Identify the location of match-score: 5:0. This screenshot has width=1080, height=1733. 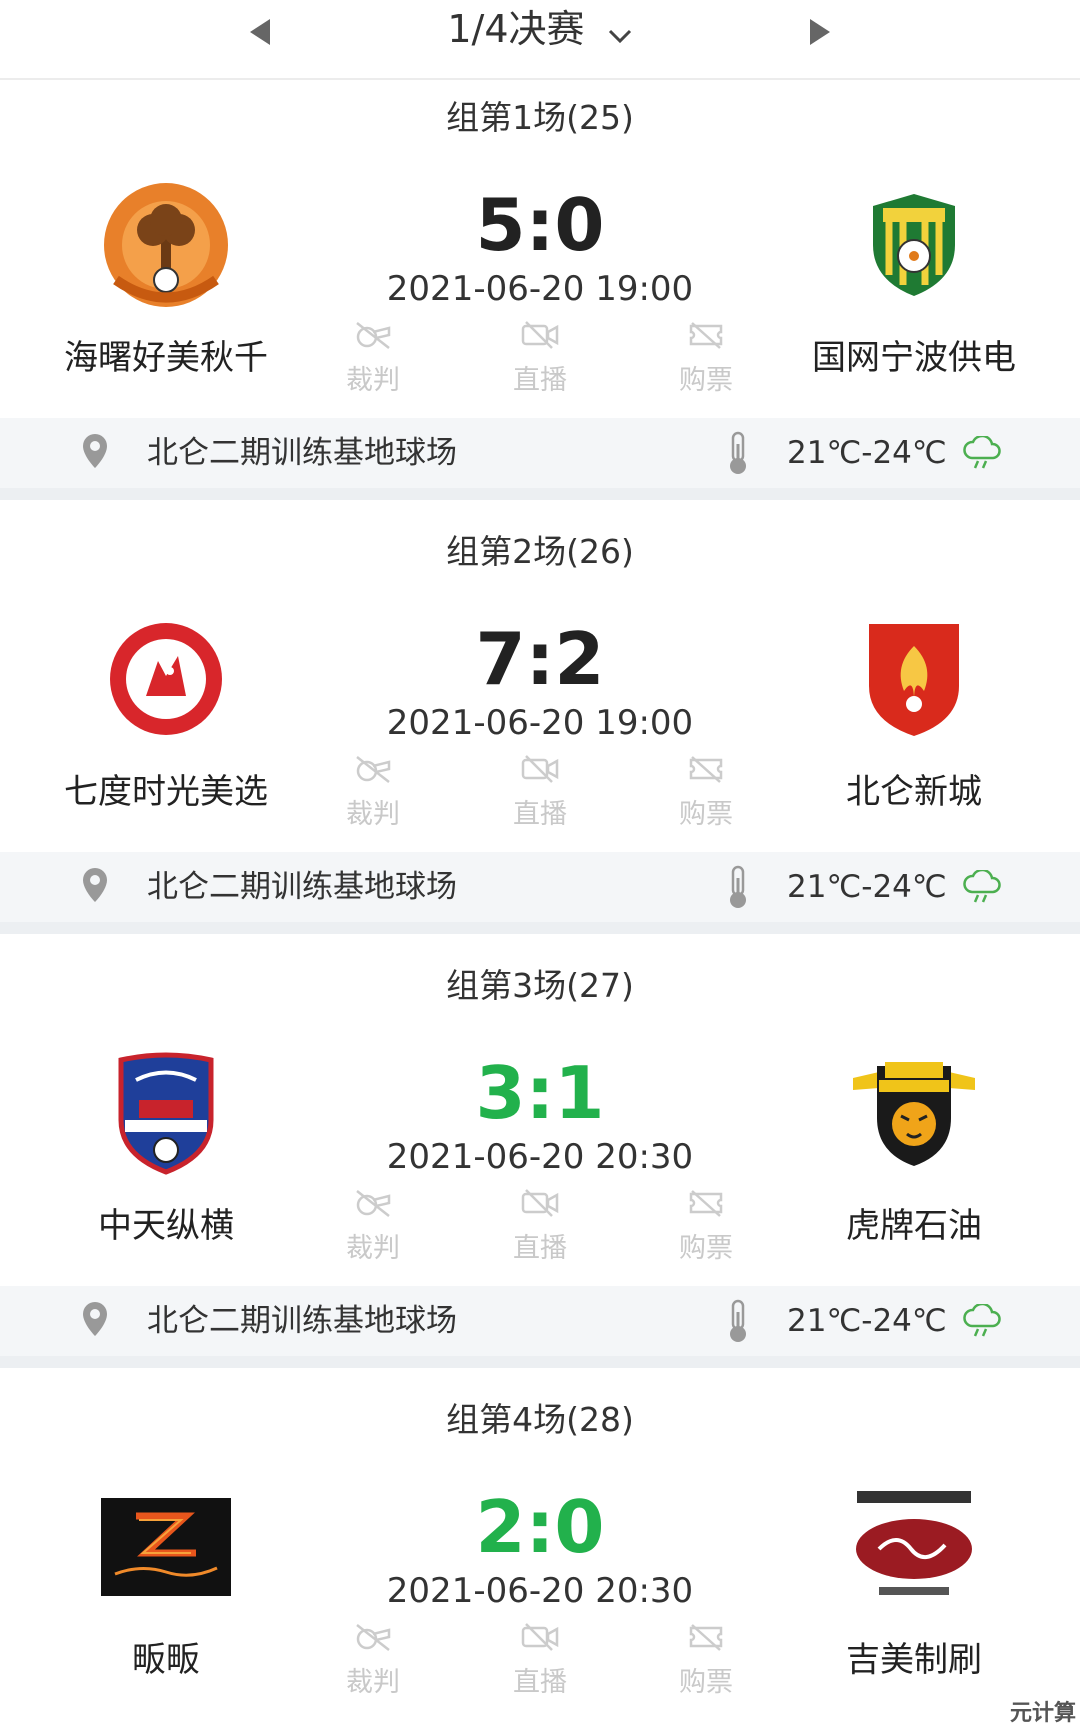
(540, 225).